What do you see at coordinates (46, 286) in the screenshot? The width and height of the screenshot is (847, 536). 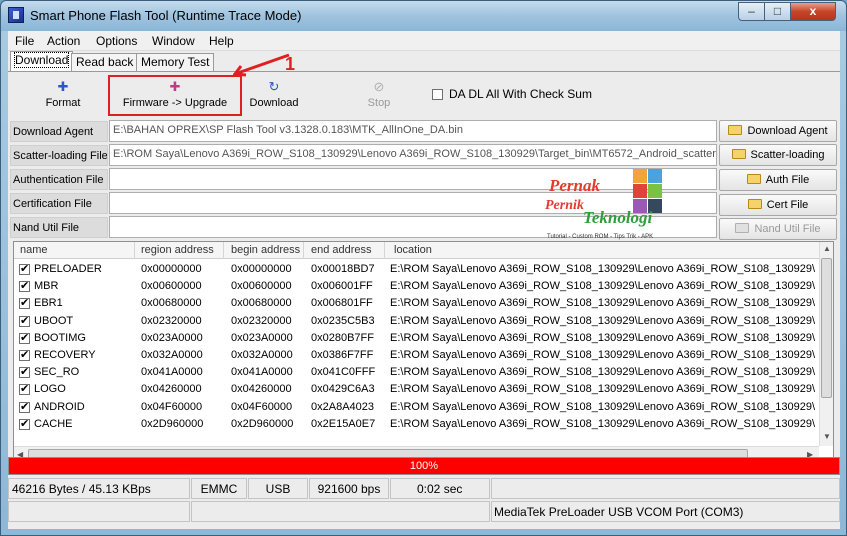 I see `cell-name: MBR` at bounding box center [46, 286].